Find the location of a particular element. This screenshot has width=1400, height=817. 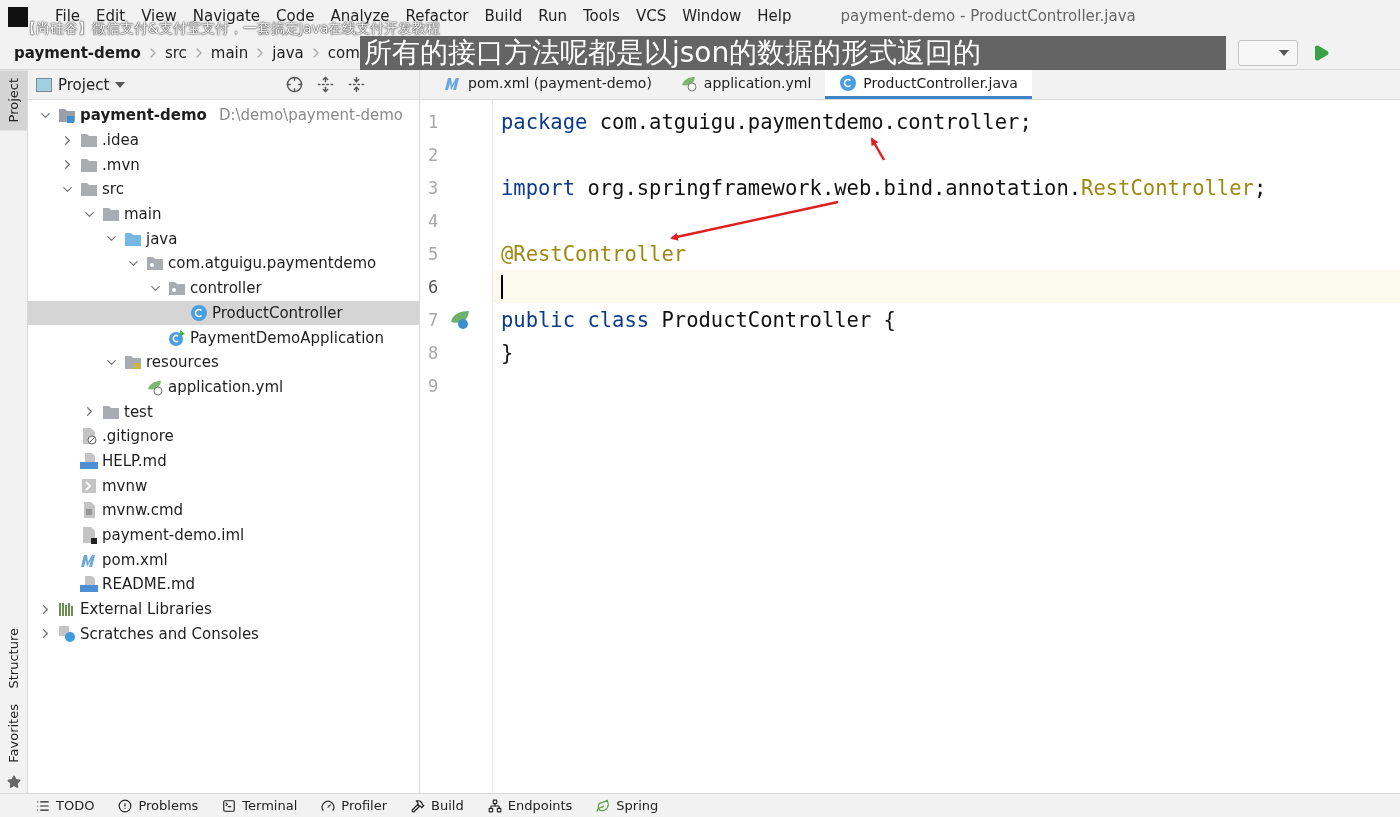

side-tab: Favorites is located at coordinates (13, 733).